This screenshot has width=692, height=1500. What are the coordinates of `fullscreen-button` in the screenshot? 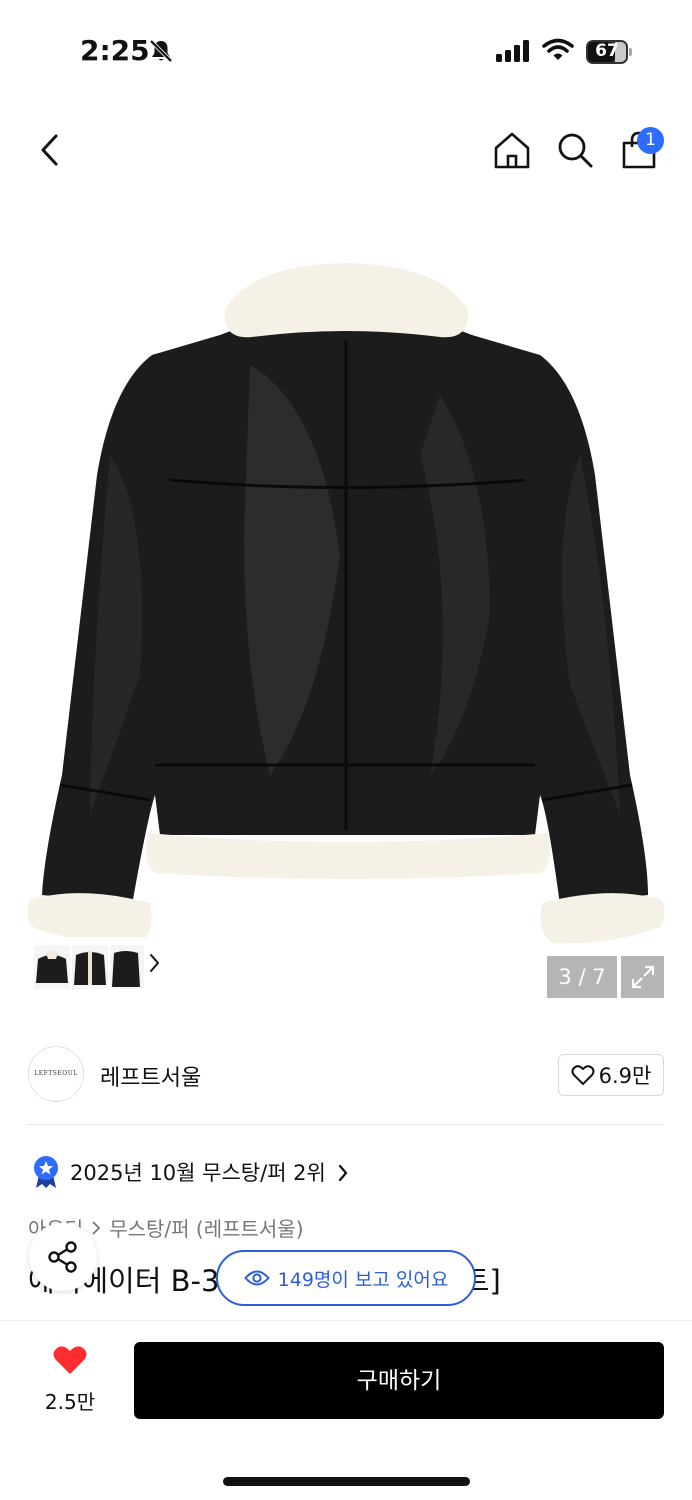 It's located at (642, 977).